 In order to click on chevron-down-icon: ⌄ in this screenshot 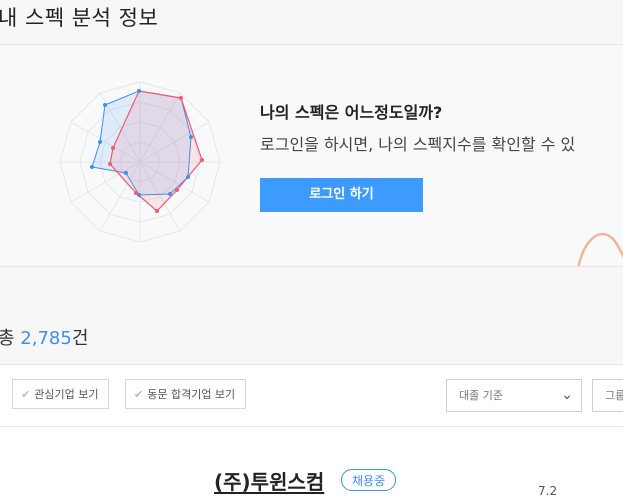, I will do `click(567, 395)`.